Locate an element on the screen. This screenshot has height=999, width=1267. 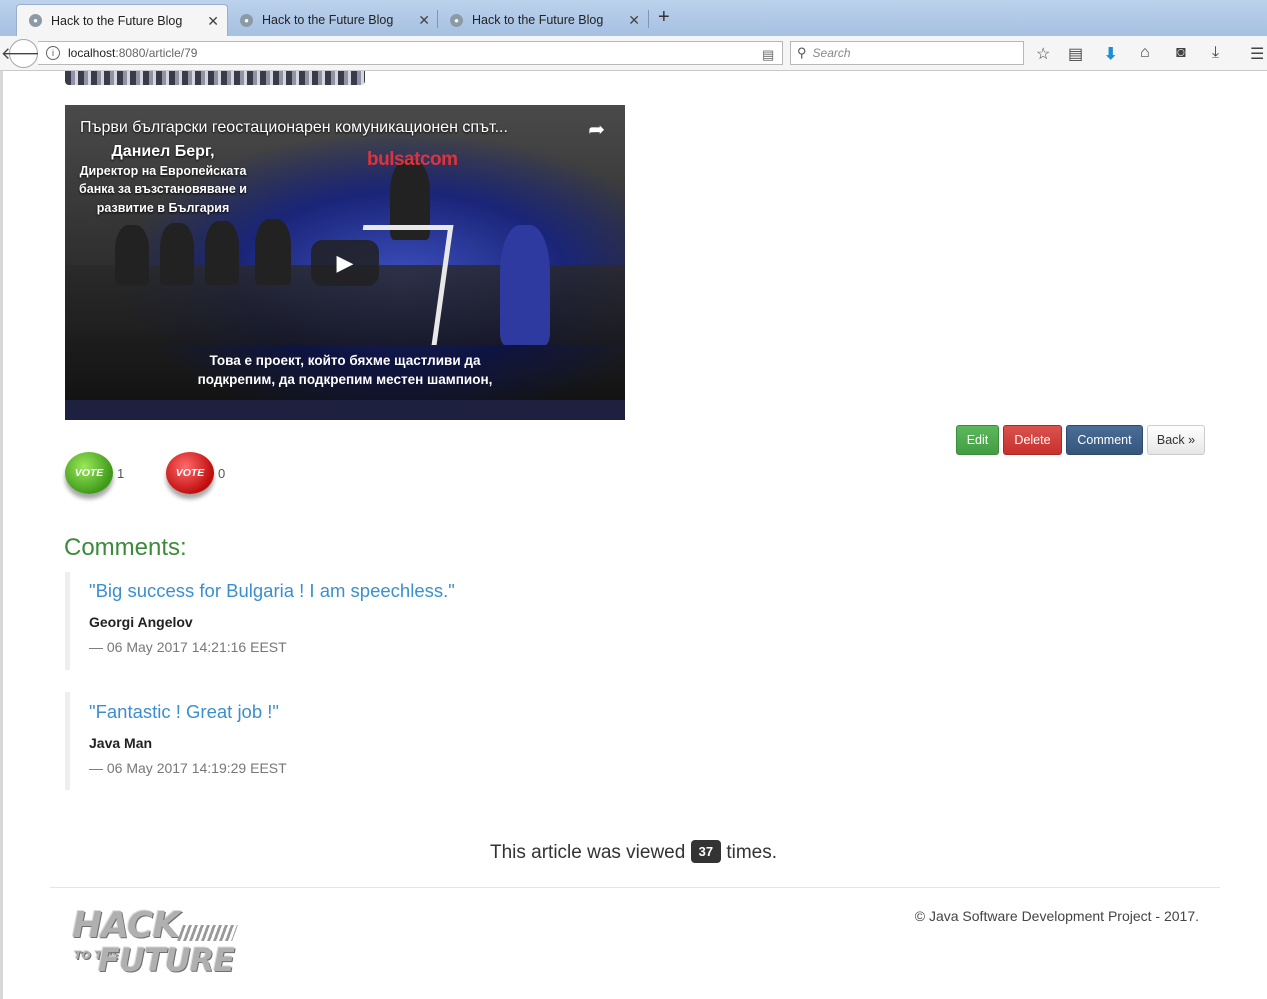
comment-text: "Fantastic ! Great job !" is located at coordinates (184, 711).